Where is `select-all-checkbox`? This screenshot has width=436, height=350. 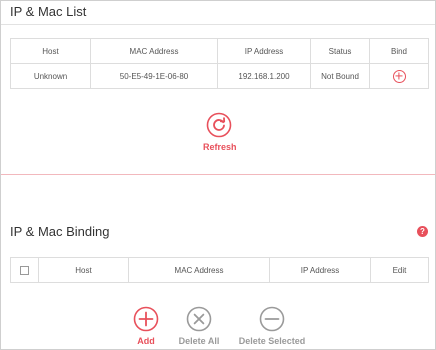
select-all-checkbox is located at coordinates (24, 270).